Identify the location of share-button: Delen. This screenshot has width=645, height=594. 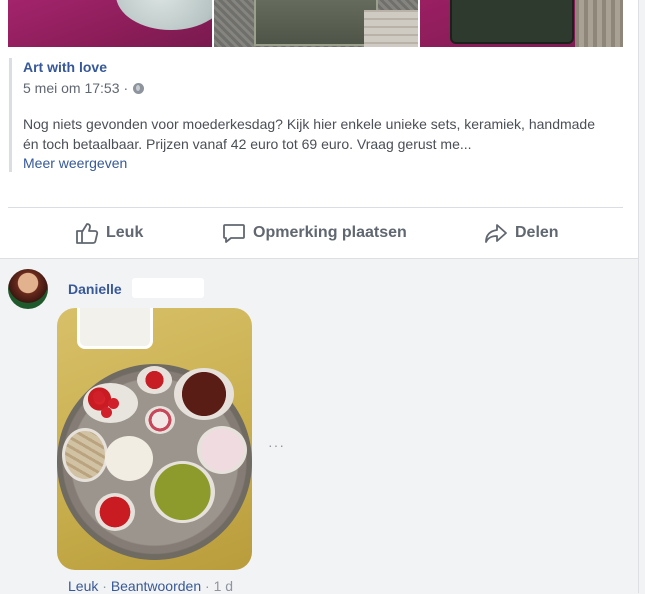
(521, 233).